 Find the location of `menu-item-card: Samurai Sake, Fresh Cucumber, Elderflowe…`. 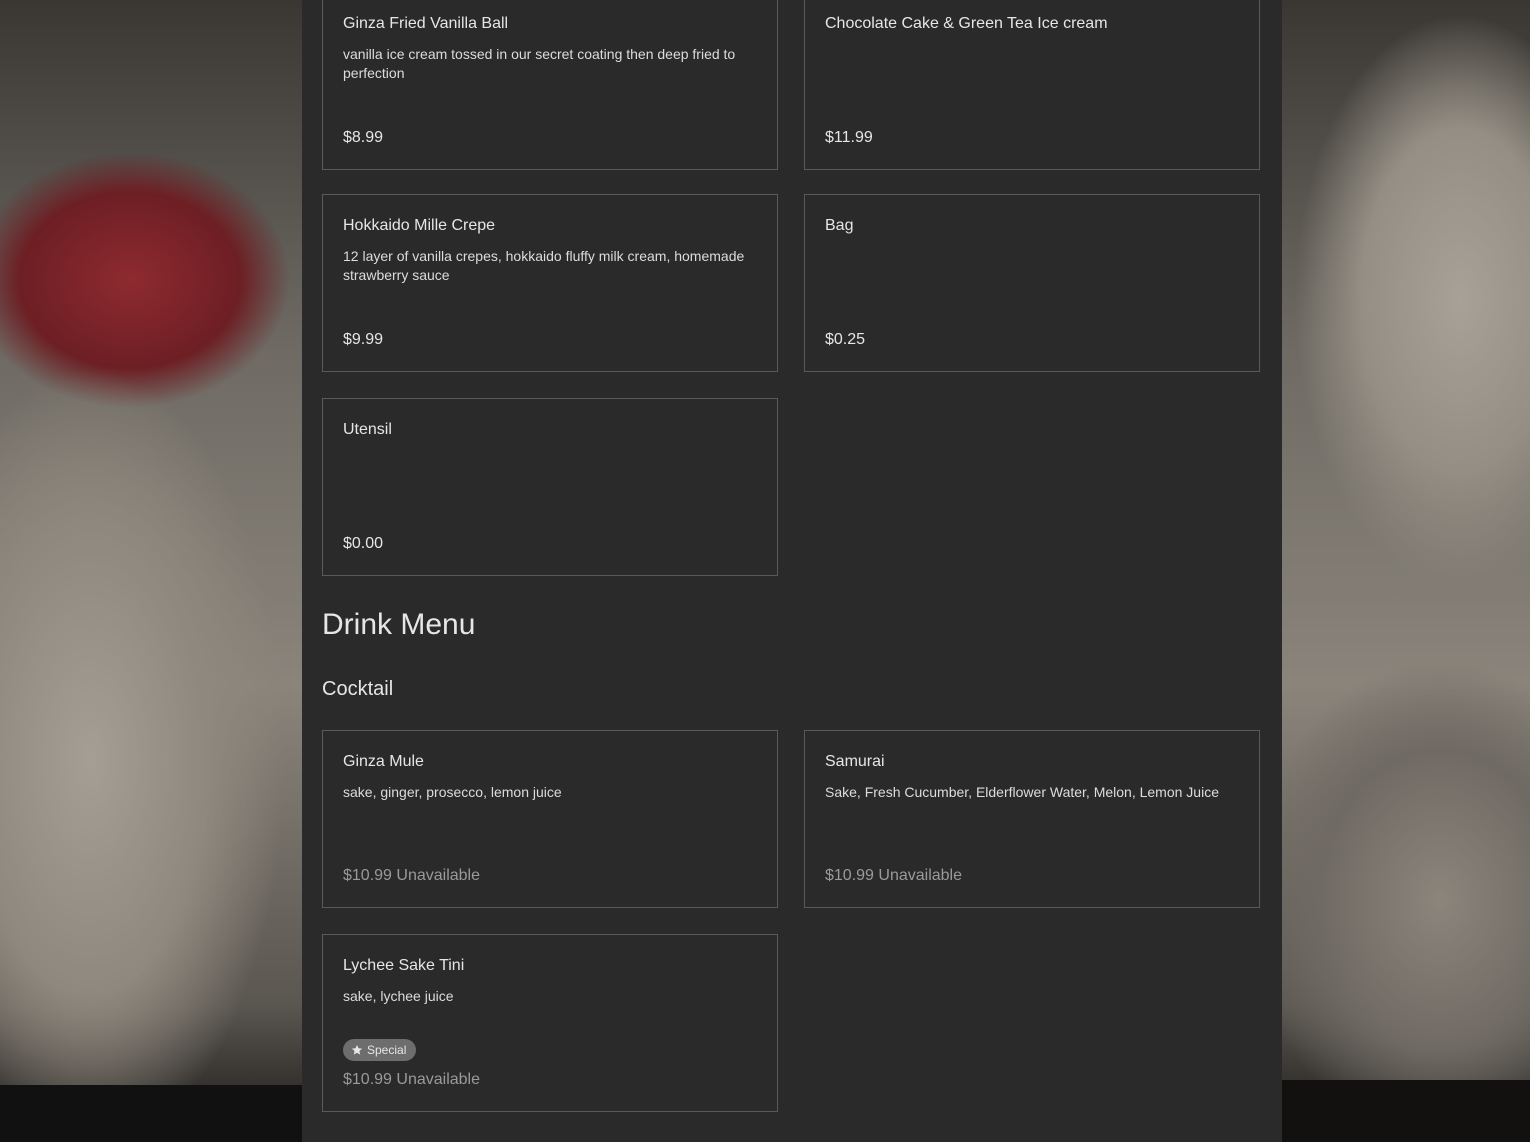

menu-item-card: Samurai Sake, Fresh Cucumber, Elderflowe… is located at coordinates (1032, 819).